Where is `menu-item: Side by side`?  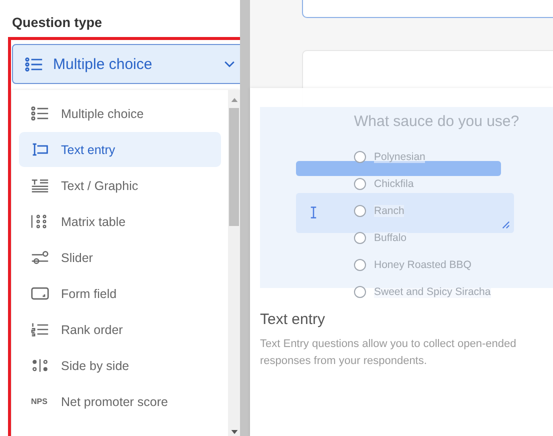 menu-item: Side by side is located at coordinates (120, 365).